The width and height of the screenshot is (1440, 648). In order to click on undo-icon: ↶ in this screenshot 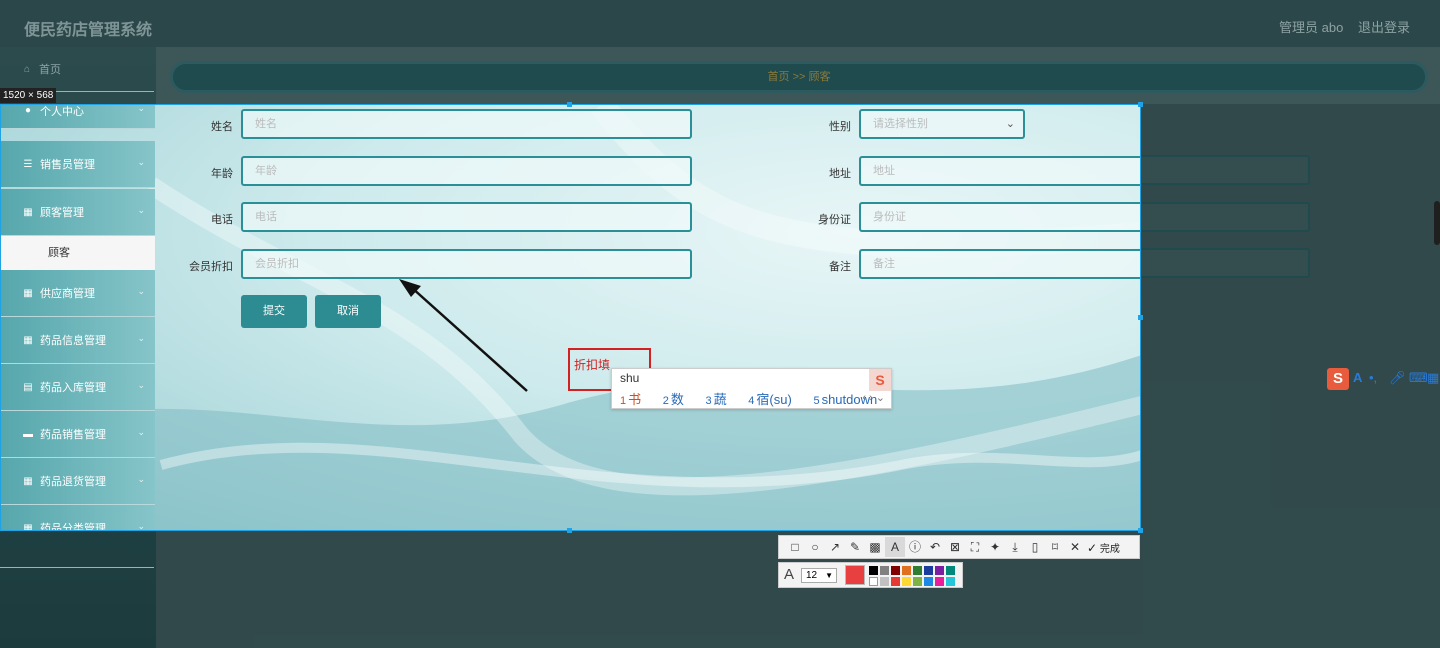, I will do `click(935, 547)`.